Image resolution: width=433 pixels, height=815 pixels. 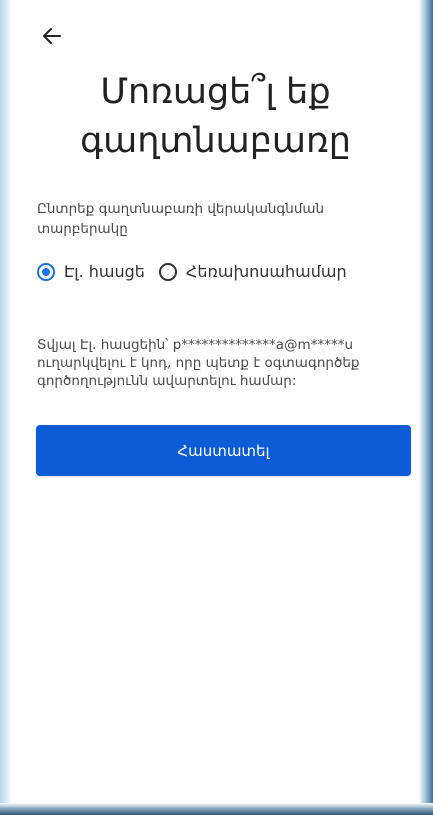 I want to click on radio-email: Էլ. հասցե, so click(x=91, y=271).